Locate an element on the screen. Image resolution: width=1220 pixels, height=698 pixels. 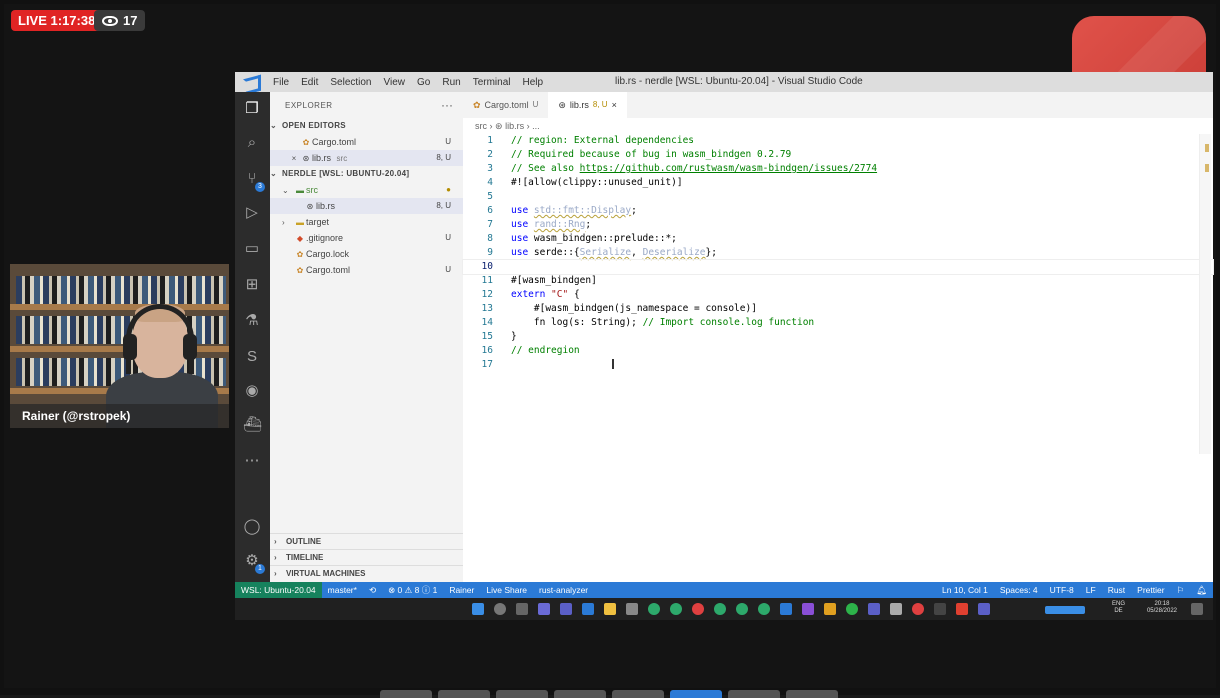
github-icon: ◉ is located at coordinates (252, 391).